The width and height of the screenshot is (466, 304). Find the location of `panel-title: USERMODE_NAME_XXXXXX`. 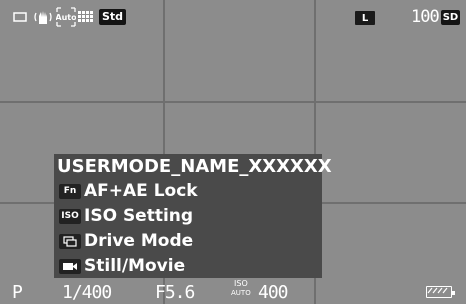

panel-title: USERMODE_NAME_XXXXXX is located at coordinates (194, 166).